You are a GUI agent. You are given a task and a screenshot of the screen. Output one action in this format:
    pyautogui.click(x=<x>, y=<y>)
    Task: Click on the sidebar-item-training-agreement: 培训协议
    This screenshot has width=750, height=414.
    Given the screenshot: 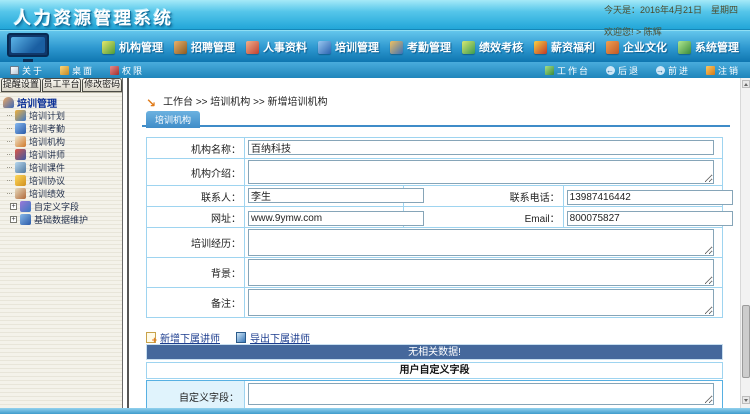 What is the action you would take?
    pyautogui.click(x=62, y=180)
    